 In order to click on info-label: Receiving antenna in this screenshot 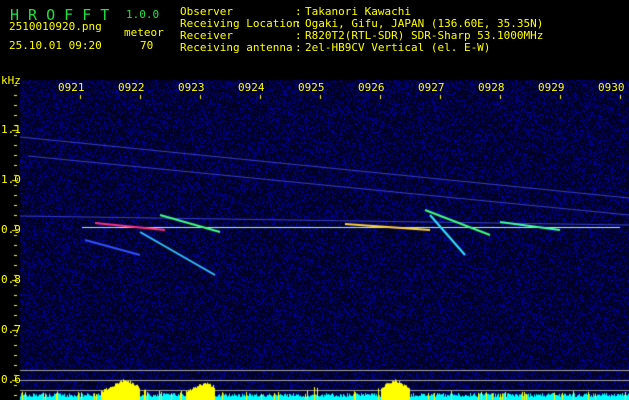, I will do `click(236, 47)`.